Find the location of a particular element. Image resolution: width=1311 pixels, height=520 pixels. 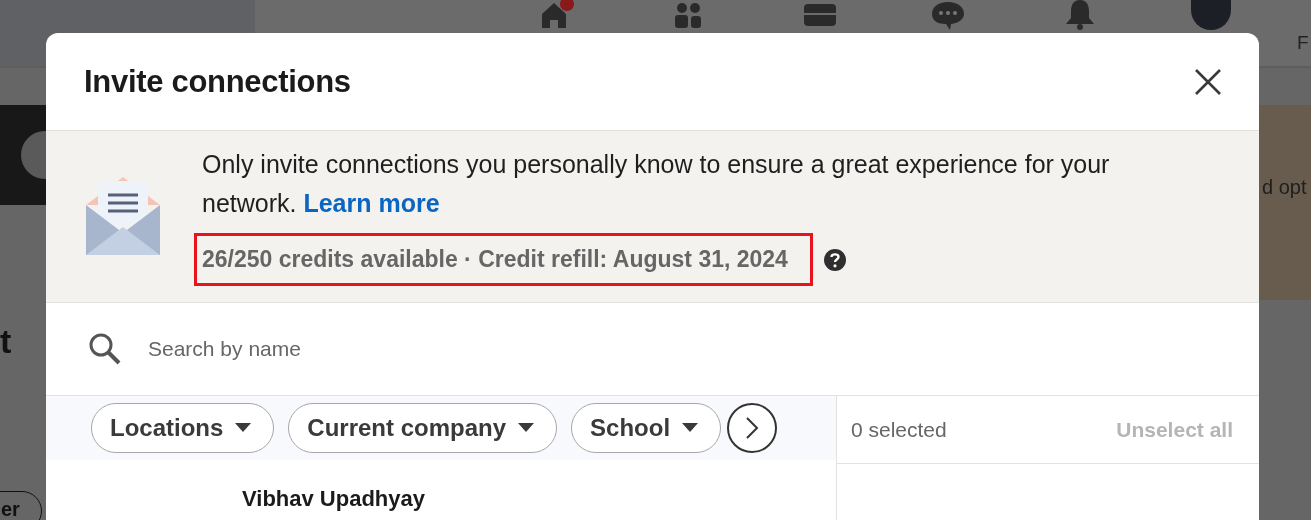

filter-dropdown: Current company is located at coordinates (423, 428).